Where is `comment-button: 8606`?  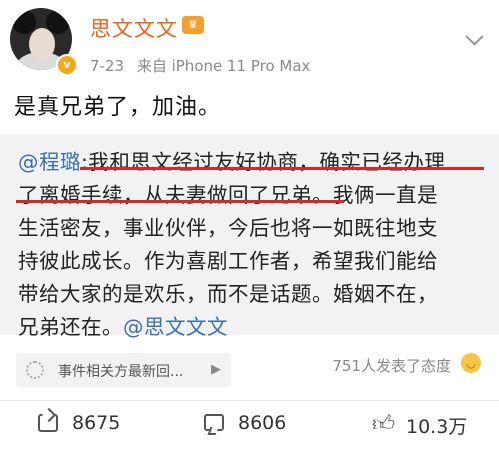 comment-button: 8606 is located at coordinates (259, 424).